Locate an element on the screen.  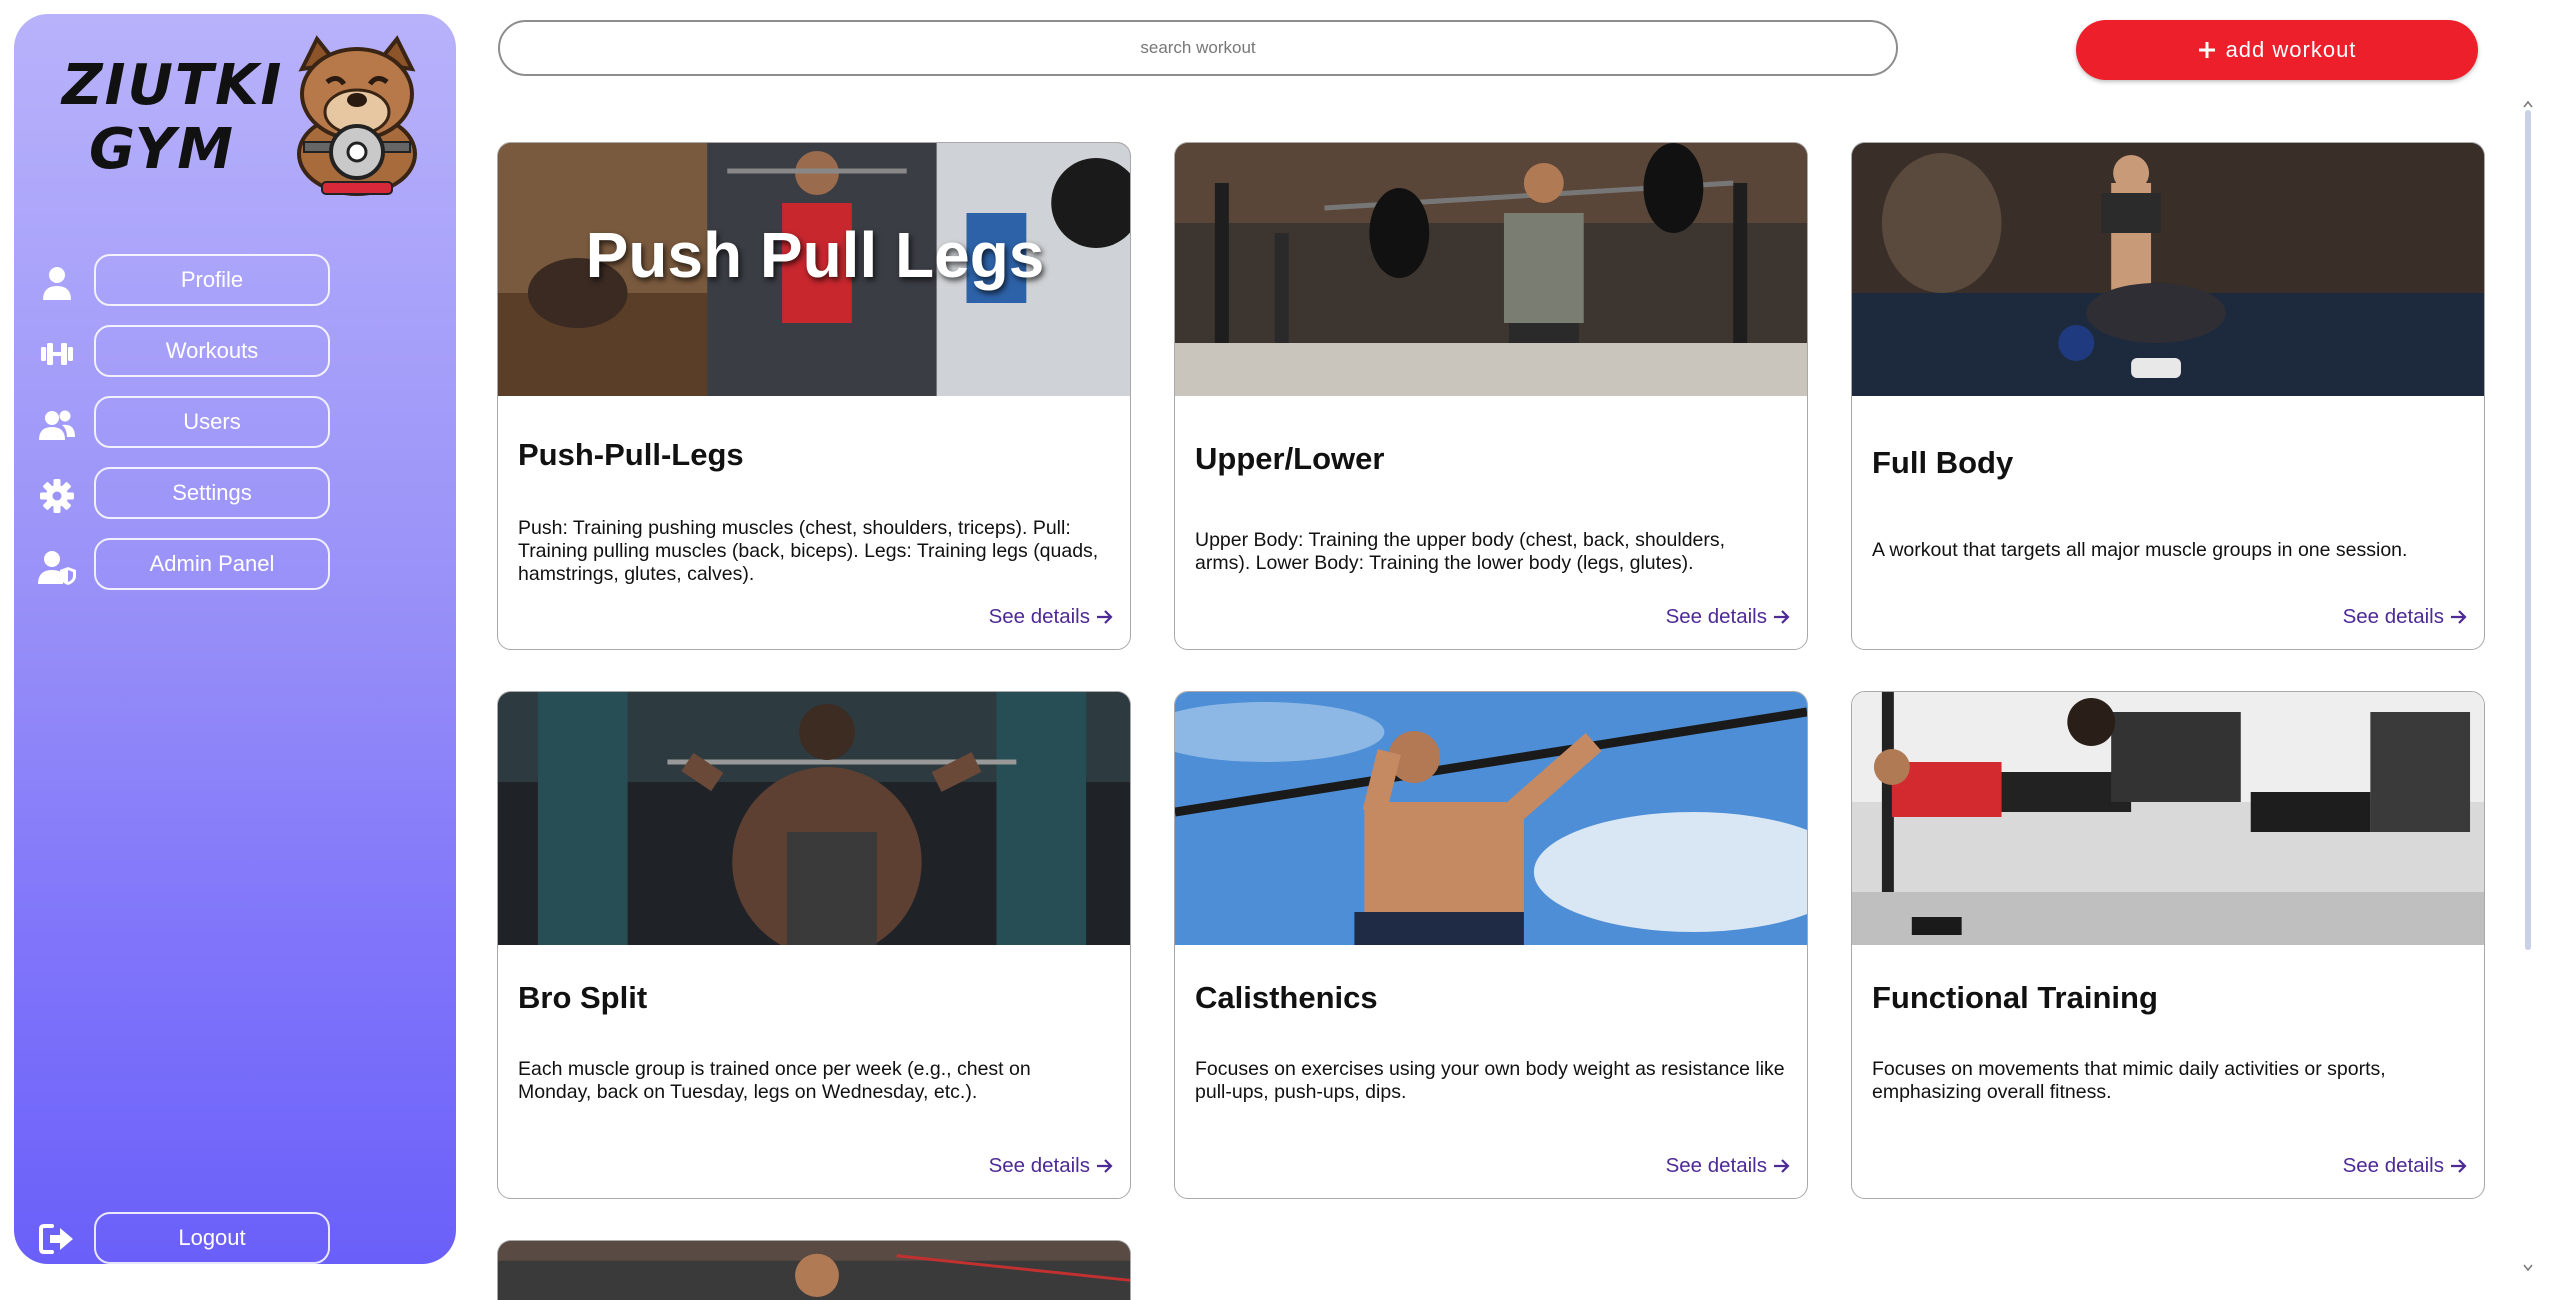
plus-icon is located at coordinates (2206, 50).